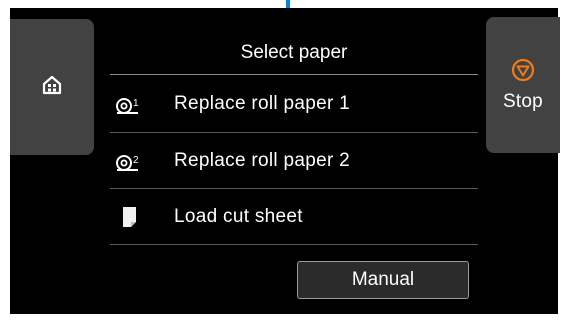 This screenshot has height=322, width=566. What do you see at coordinates (383, 280) in the screenshot?
I see `manual-button: Manual` at bounding box center [383, 280].